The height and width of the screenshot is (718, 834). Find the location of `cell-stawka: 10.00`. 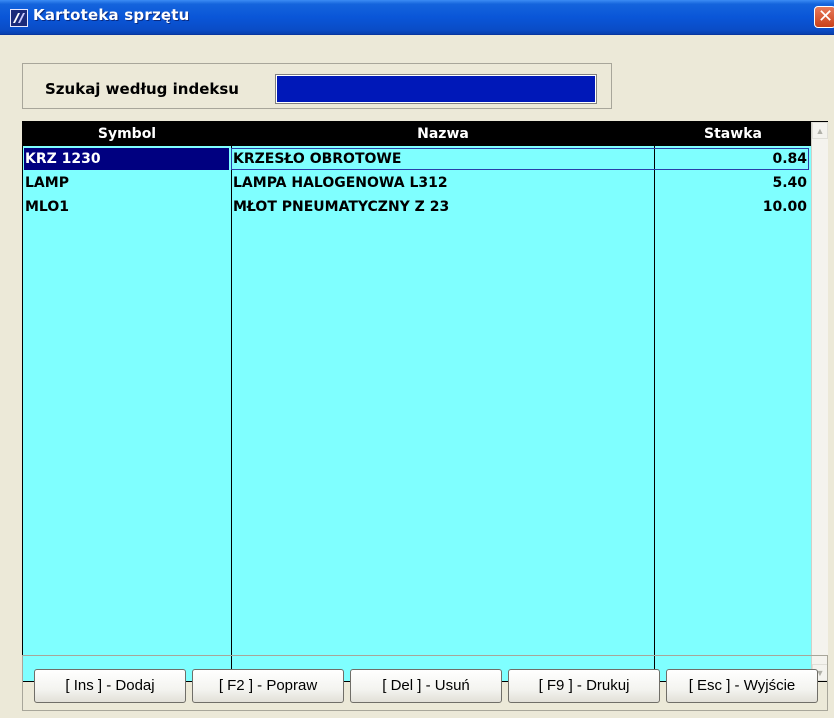

cell-stawka: 10.00 is located at coordinates (784, 207).